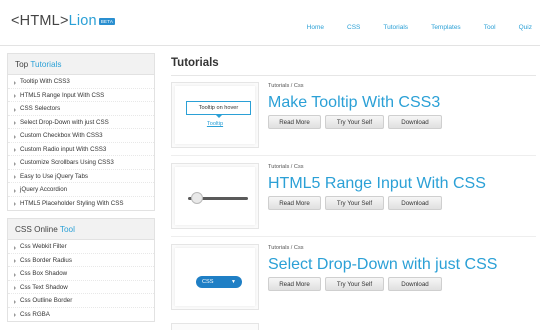  Describe the element at coordinates (81, 176) in the screenshot. I see `sidebar-item-jquery-tabs: Easy to Use jQuery Tabs` at that location.